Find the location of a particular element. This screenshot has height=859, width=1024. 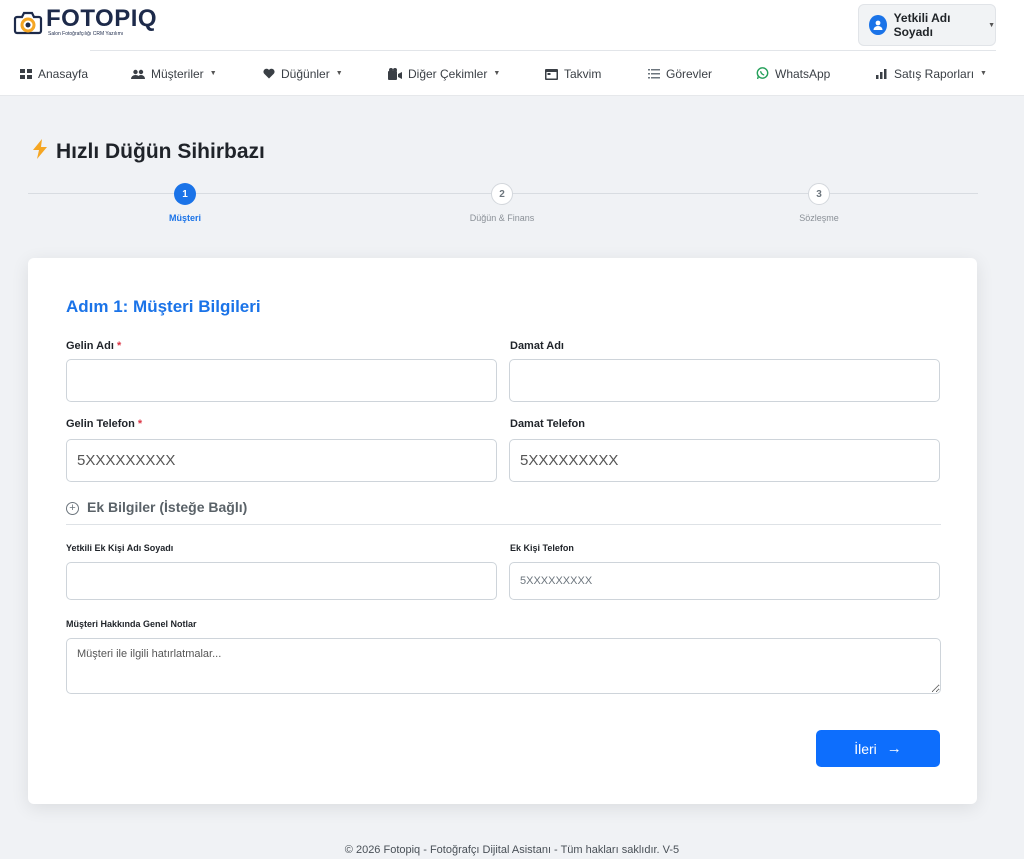

users-icon is located at coordinates (138, 74).